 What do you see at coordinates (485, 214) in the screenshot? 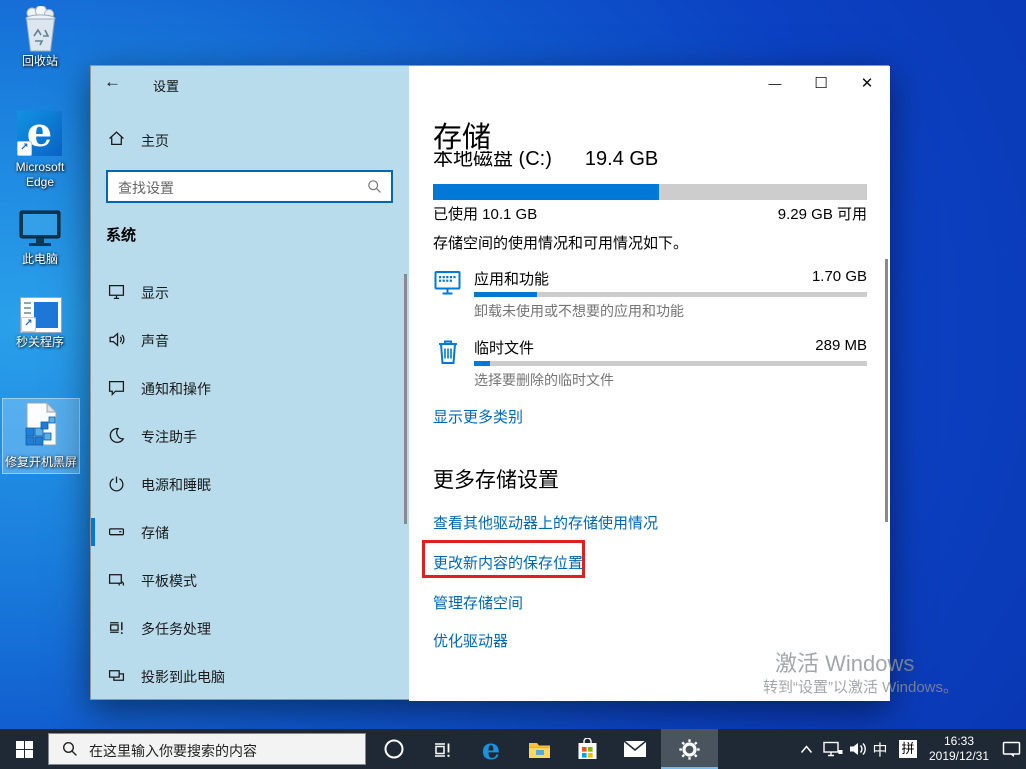
I see `drive-used-label: 已使用 10.1 GB` at bounding box center [485, 214].